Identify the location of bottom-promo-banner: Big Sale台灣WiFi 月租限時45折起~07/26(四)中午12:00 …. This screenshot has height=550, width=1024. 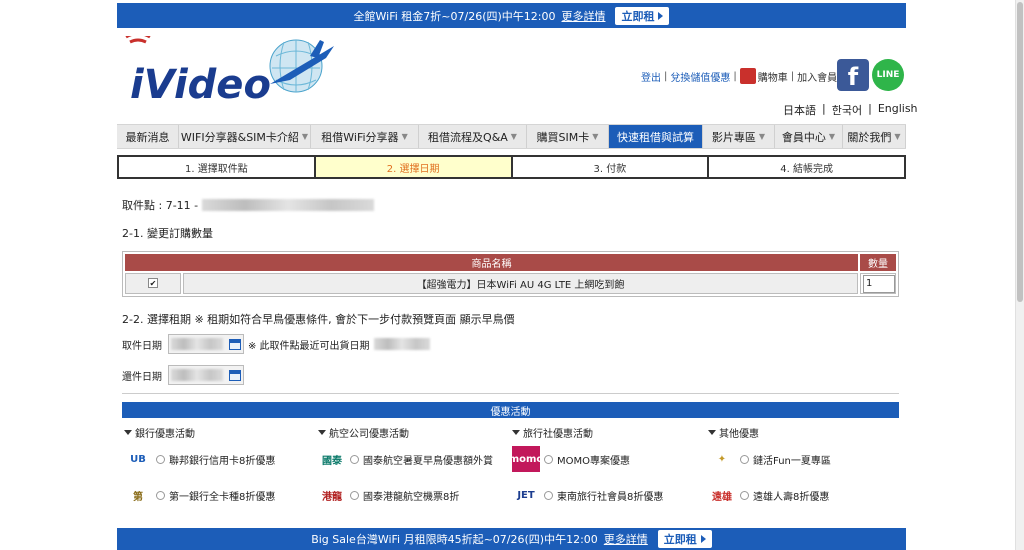
(511, 539).